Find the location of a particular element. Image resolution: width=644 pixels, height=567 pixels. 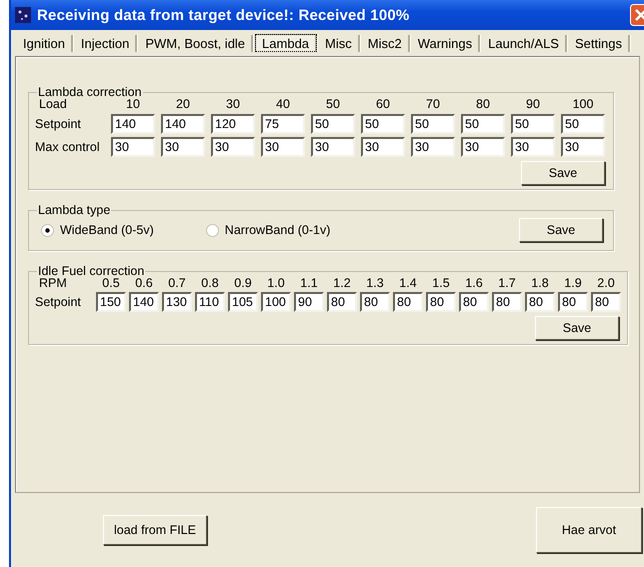

column-header: 1.4 is located at coordinates (408, 283).